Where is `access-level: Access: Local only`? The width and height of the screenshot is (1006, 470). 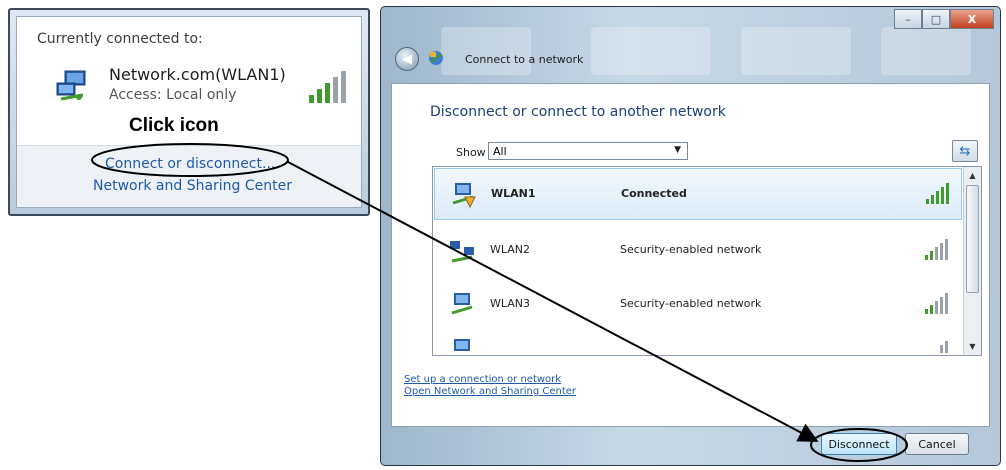
access-level: Access: Local only is located at coordinates (173, 95).